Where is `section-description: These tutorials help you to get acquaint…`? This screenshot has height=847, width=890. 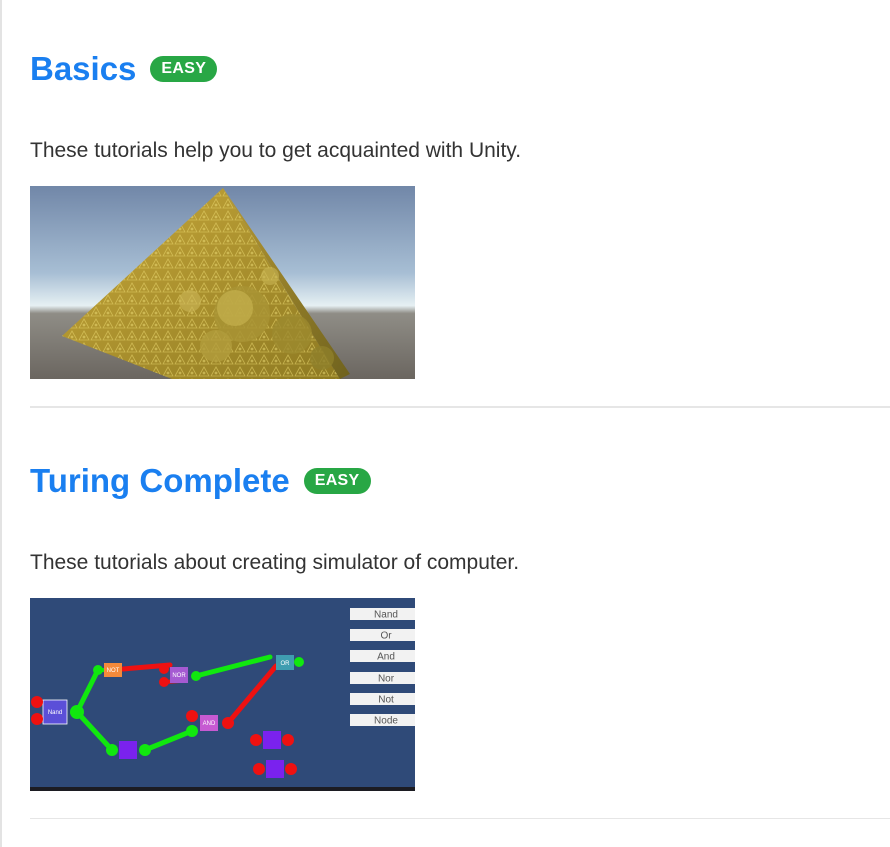
section-description: These tutorials help you to get acquaint… is located at coordinates (276, 150).